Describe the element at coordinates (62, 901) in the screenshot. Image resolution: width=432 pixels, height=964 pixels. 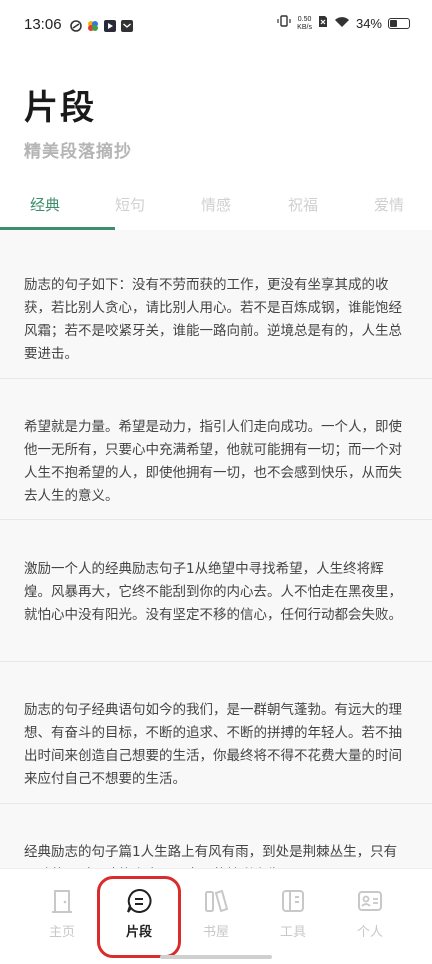
I see `door-icon` at that location.